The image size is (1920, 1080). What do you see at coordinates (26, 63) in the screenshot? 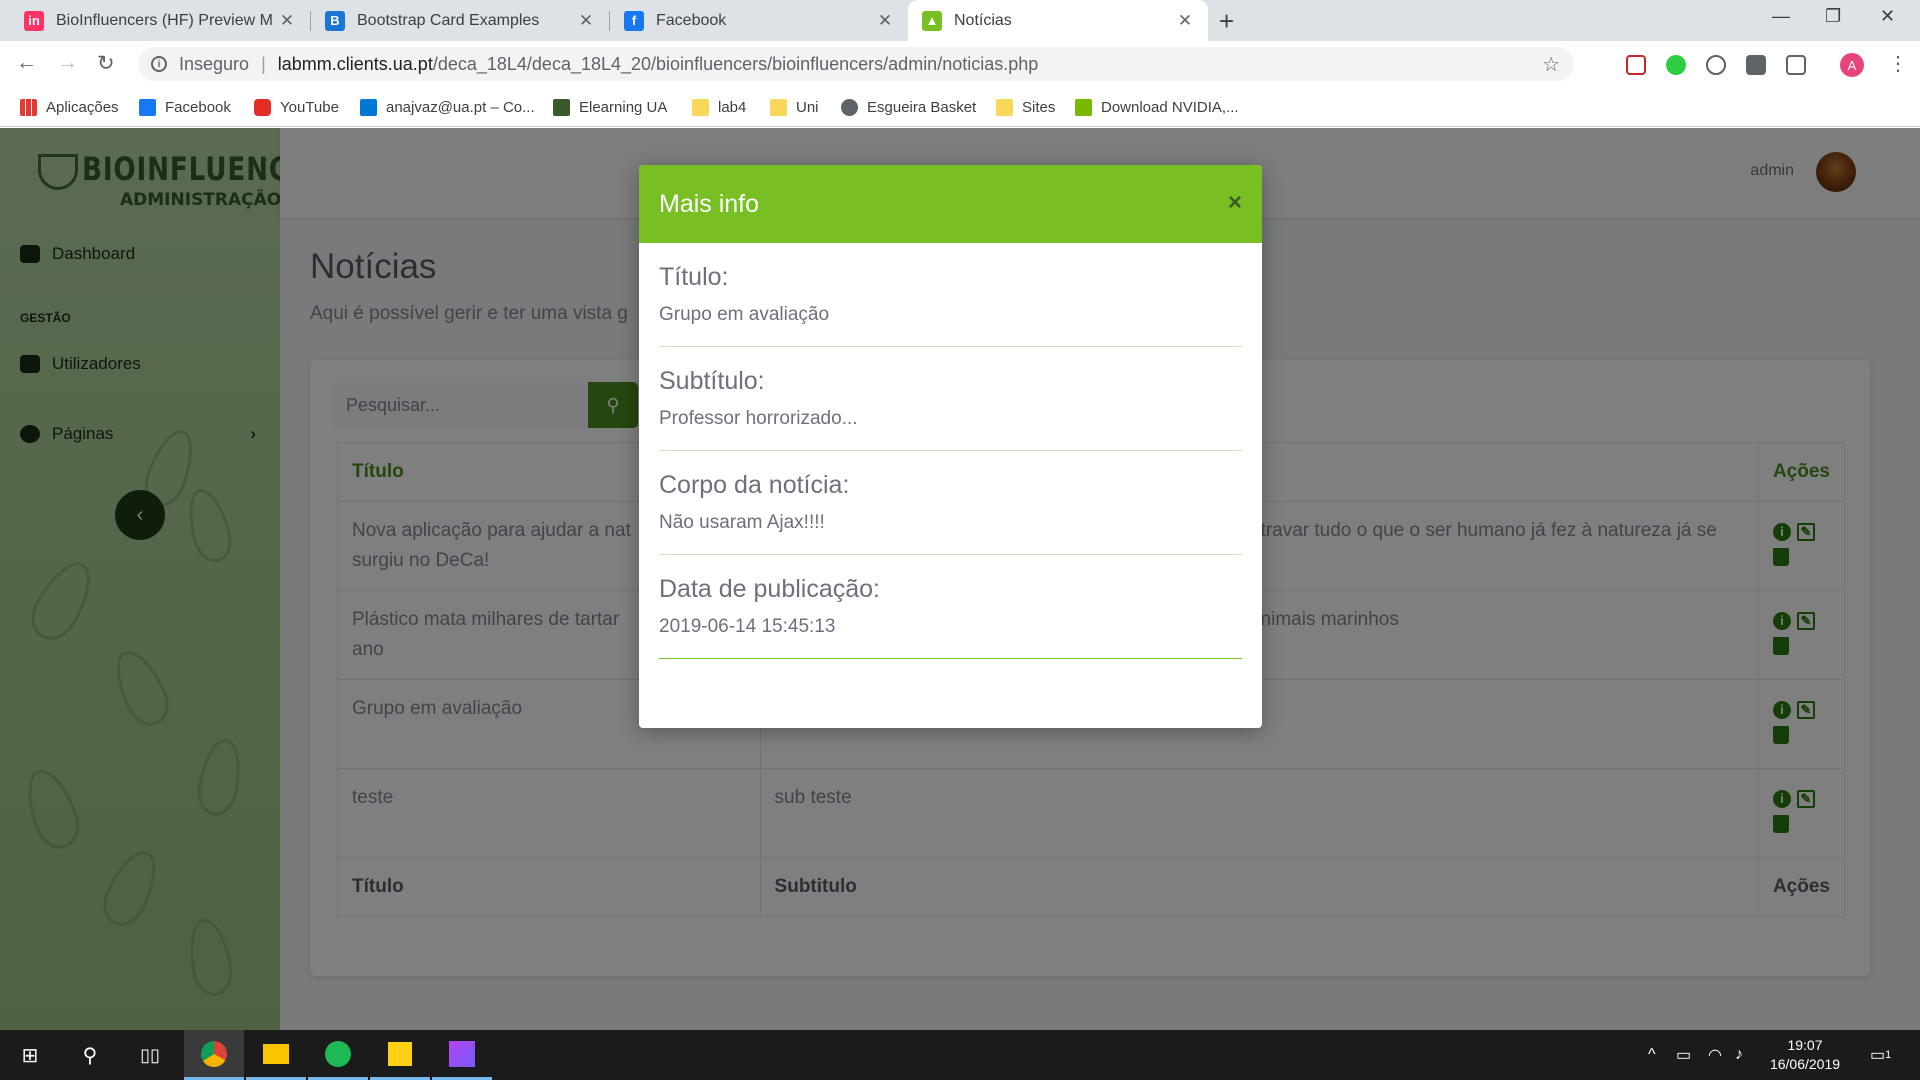
I see `back-icon: ←` at bounding box center [26, 63].